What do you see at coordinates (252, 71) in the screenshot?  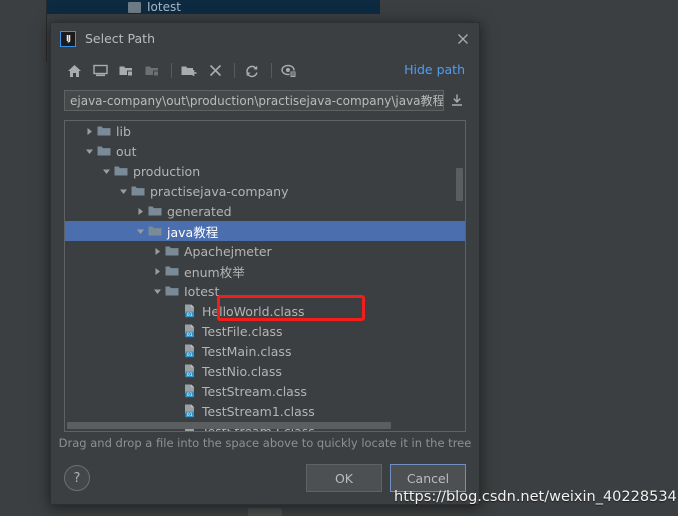 I see `refresh-icon` at bounding box center [252, 71].